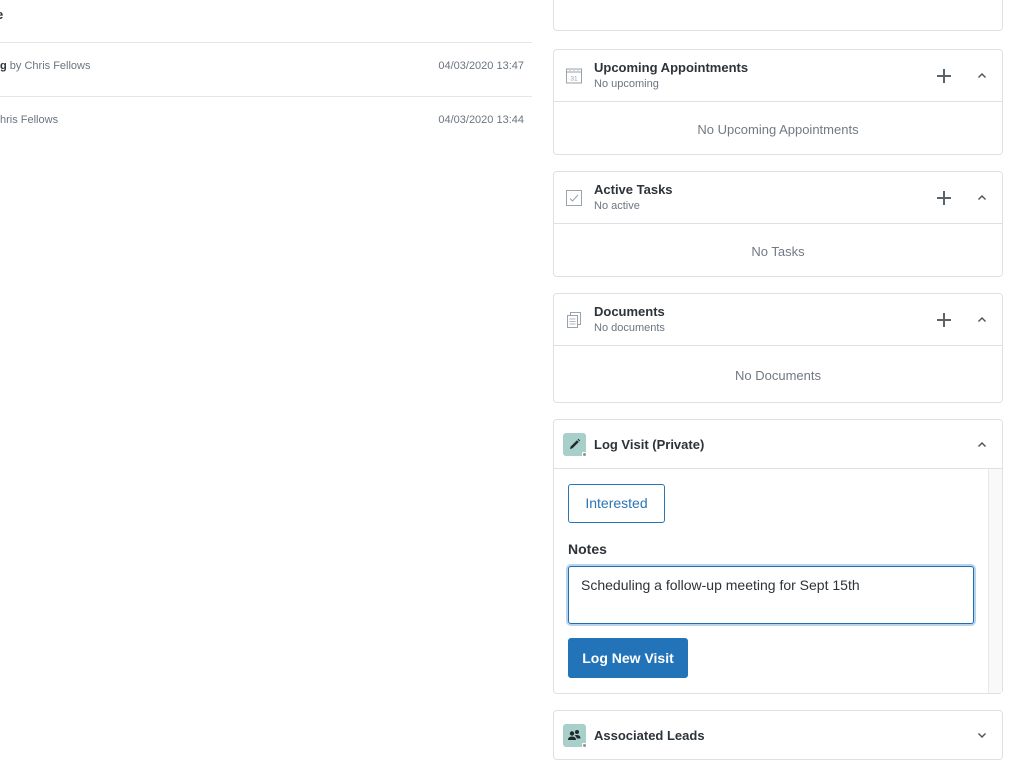  What do you see at coordinates (574, 320) in the screenshot?
I see `documents-icon` at bounding box center [574, 320].